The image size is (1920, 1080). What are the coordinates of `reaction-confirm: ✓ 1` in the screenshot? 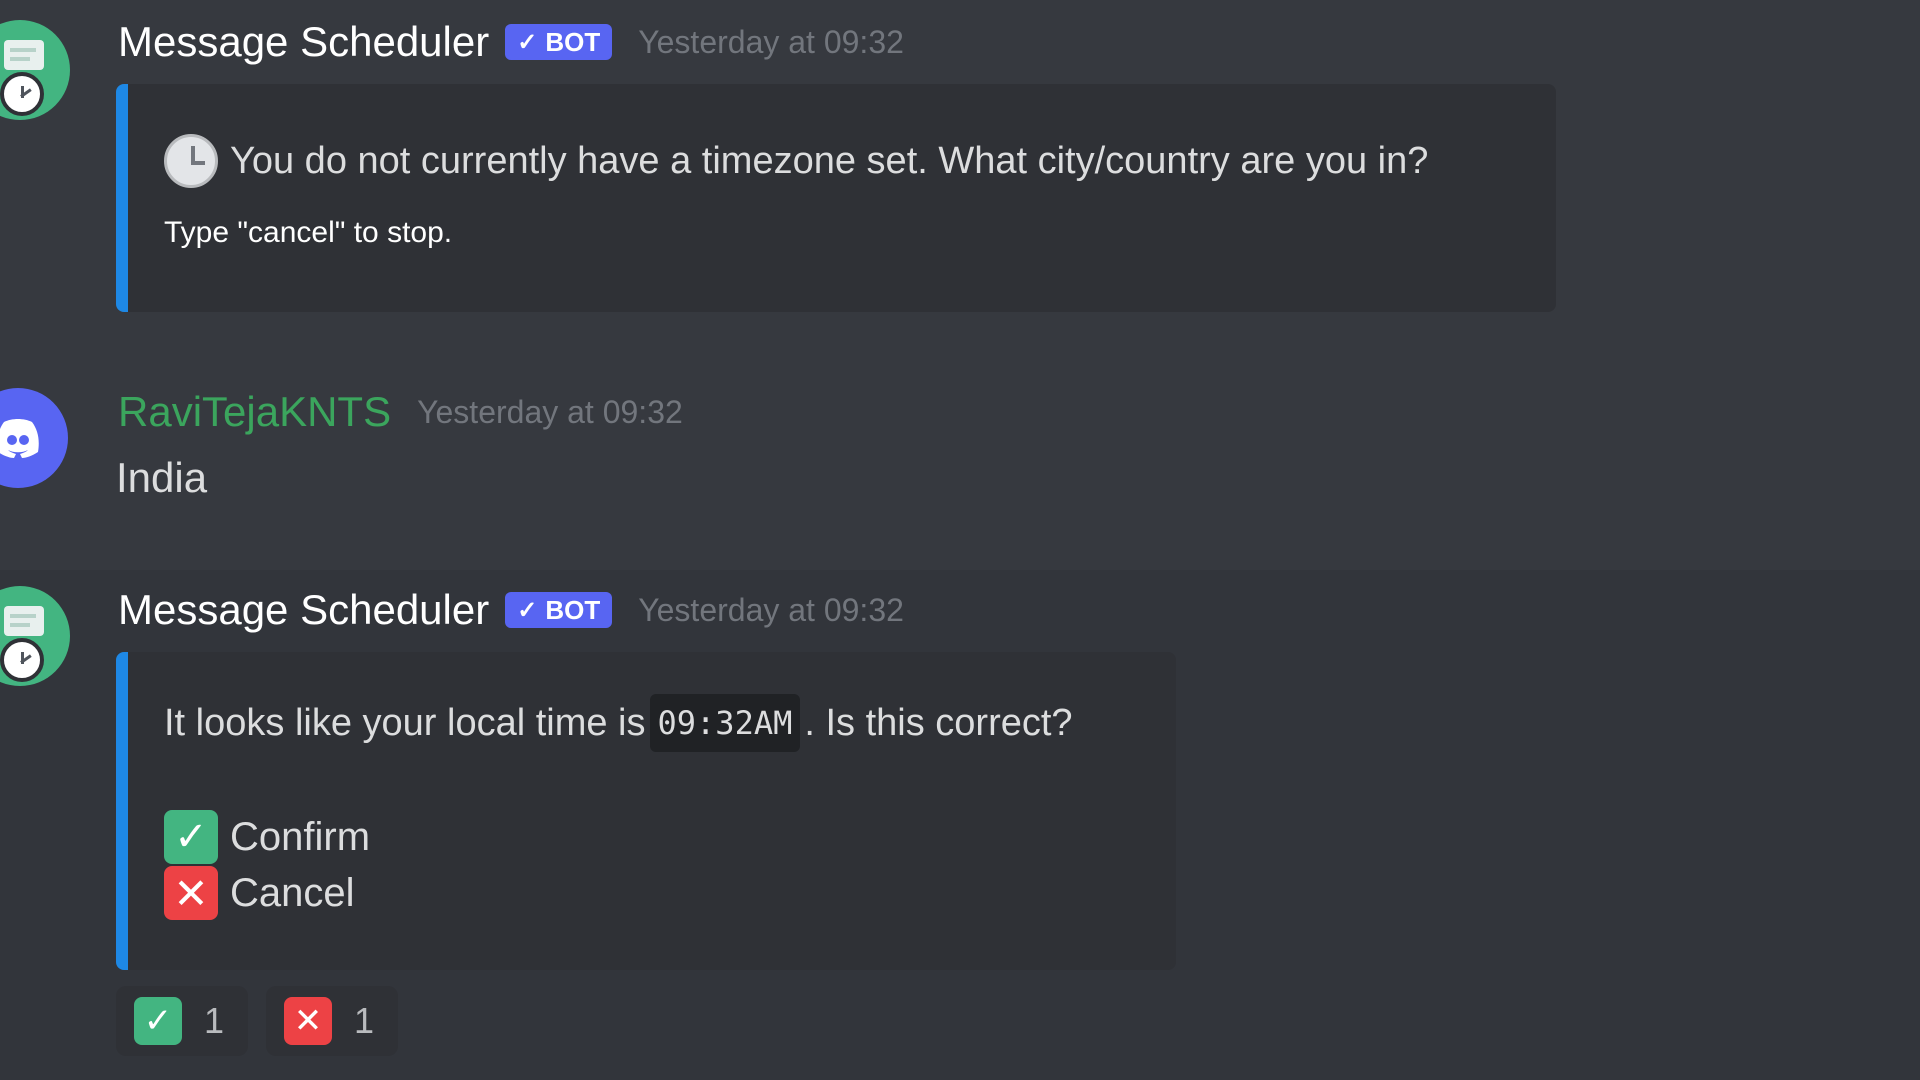 It's located at (182, 1021).